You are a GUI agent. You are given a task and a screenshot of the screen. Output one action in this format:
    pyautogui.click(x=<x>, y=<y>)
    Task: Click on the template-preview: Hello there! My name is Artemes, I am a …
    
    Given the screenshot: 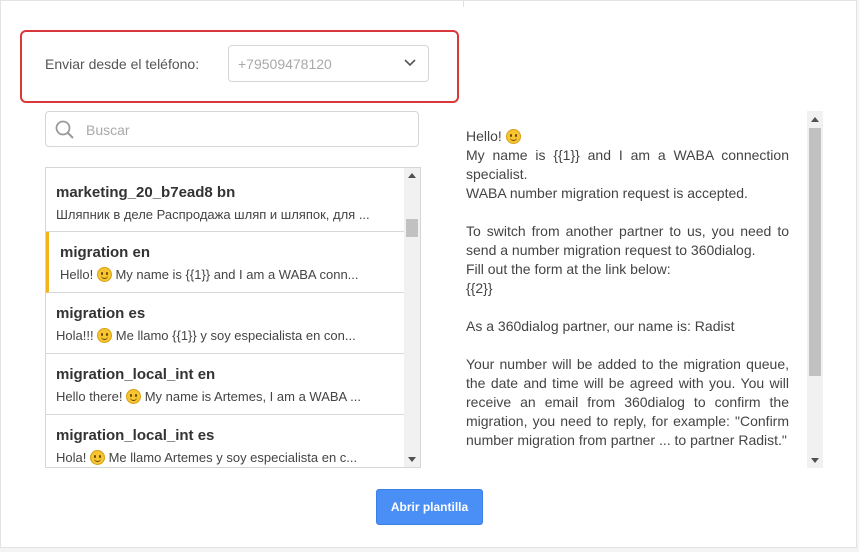 What is the action you would take?
    pyautogui.click(x=208, y=396)
    